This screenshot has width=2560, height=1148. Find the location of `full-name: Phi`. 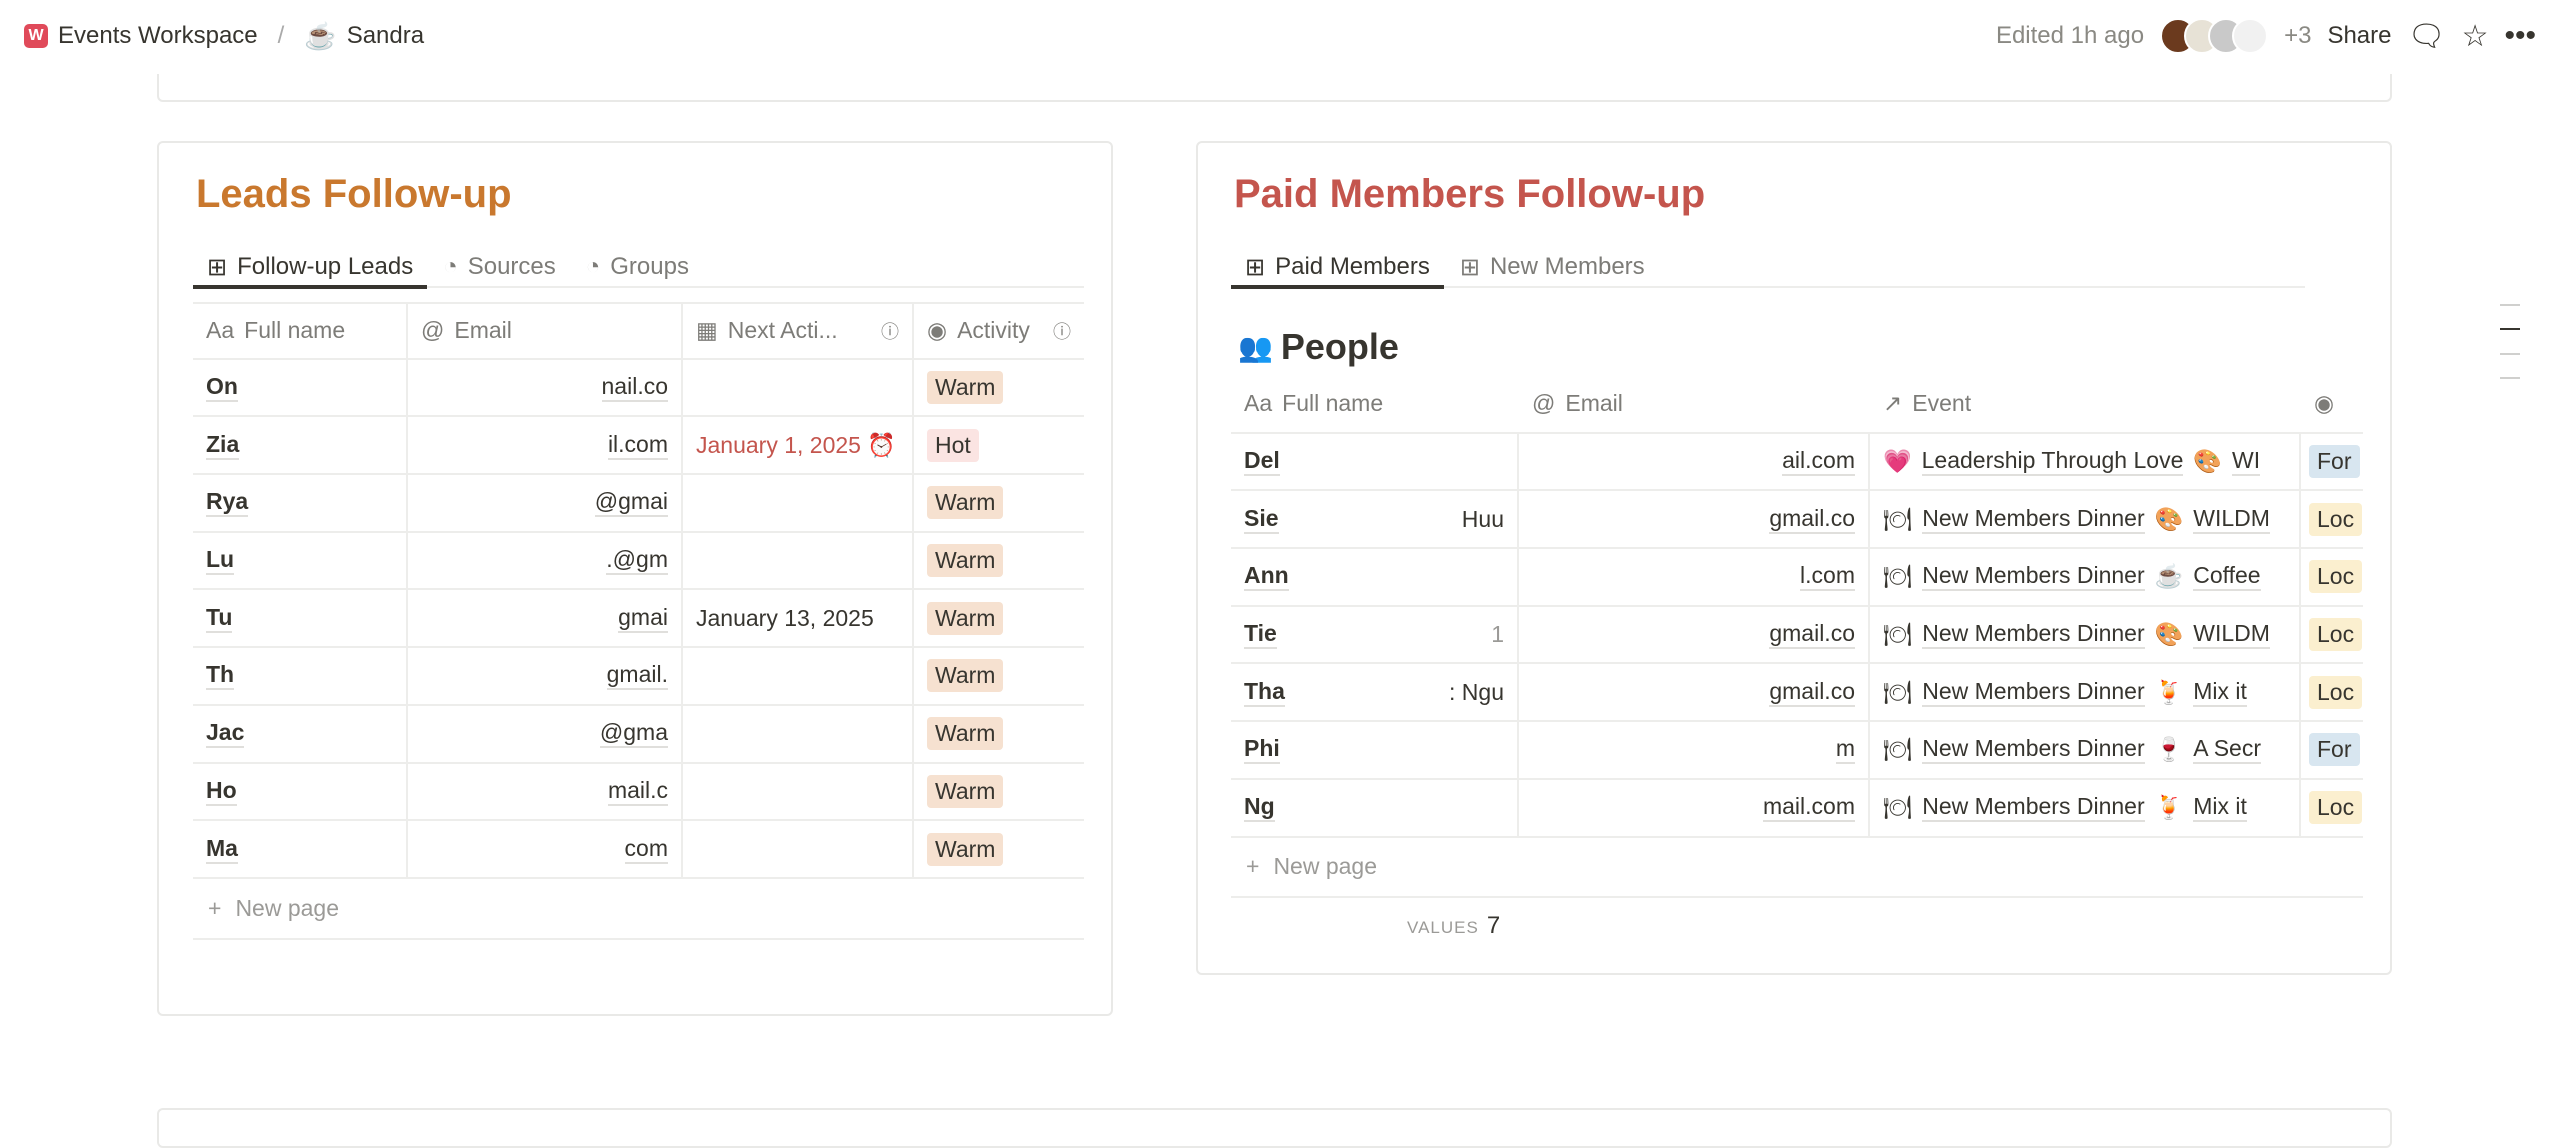

full-name: Phi is located at coordinates (1262, 750).